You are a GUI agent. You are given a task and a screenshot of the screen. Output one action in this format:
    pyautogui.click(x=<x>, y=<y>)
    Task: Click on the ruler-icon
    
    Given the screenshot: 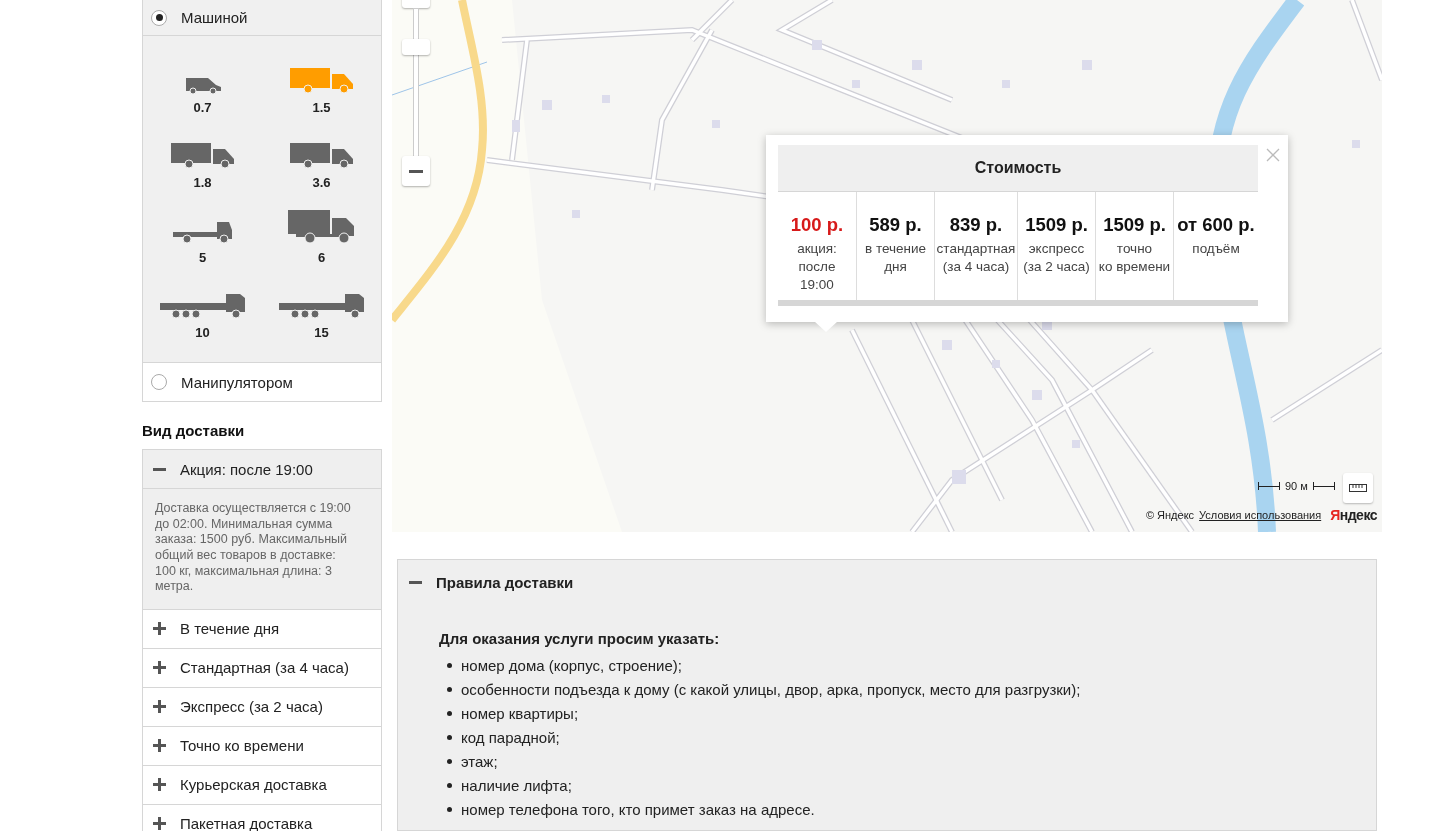 What is the action you would take?
    pyautogui.click(x=1358, y=488)
    